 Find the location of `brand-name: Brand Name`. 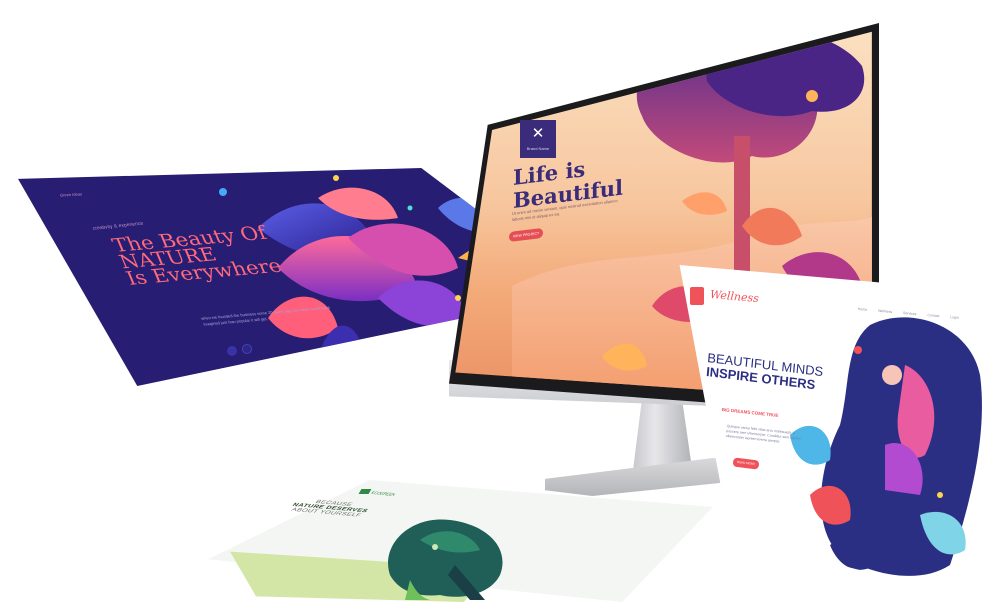

brand-name: Brand Name is located at coordinates (538, 148).